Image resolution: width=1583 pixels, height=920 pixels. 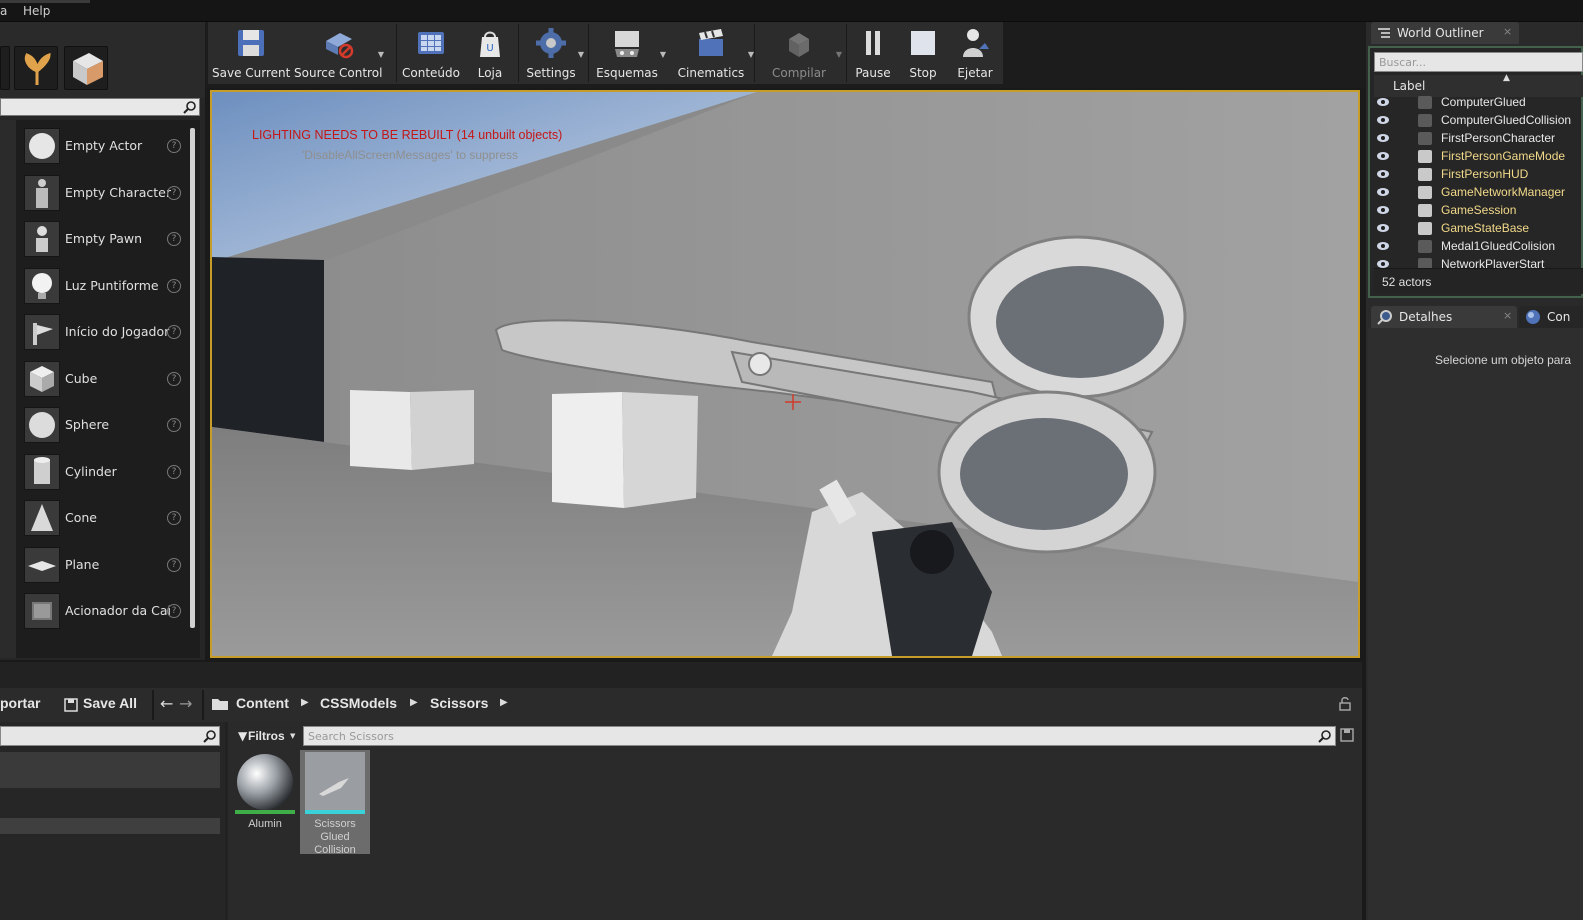 What do you see at coordinates (1478, 139) in the screenshot?
I see `outliner-row: FirstPersonCharacter` at bounding box center [1478, 139].